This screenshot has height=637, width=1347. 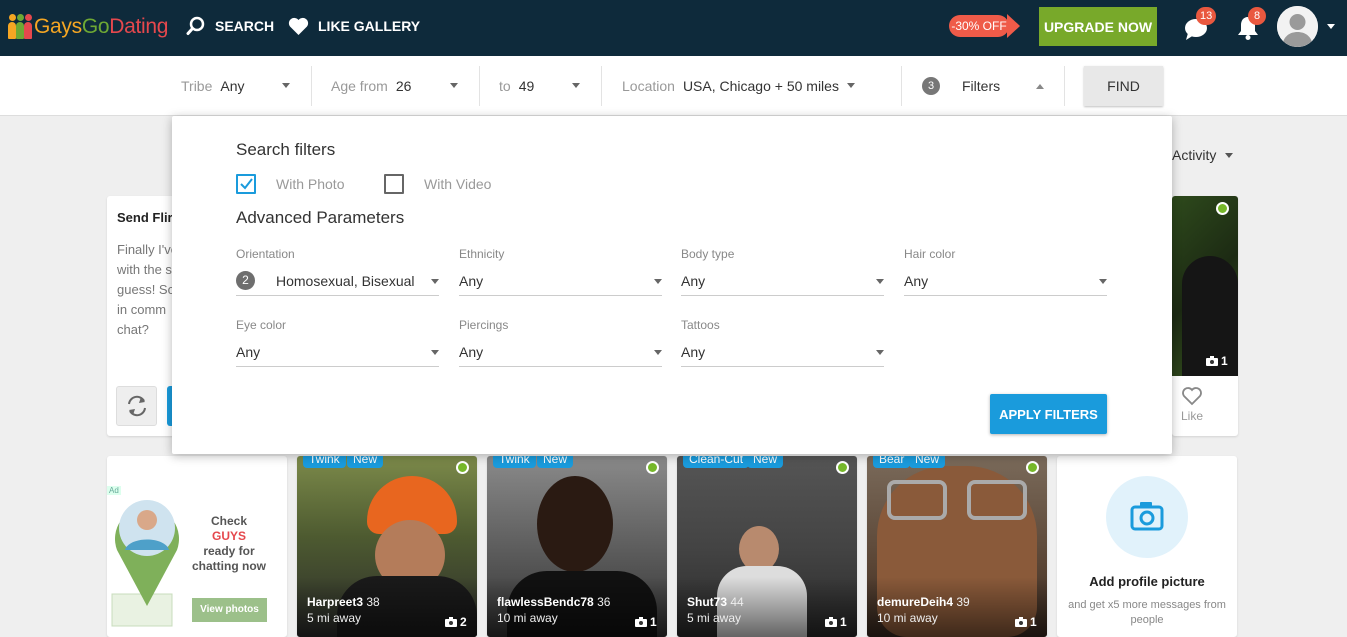 What do you see at coordinates (1098, 26) in the screenshot?
I see `upgrade-button: UPGRADE NOW` at bounding box center [1098, 26].